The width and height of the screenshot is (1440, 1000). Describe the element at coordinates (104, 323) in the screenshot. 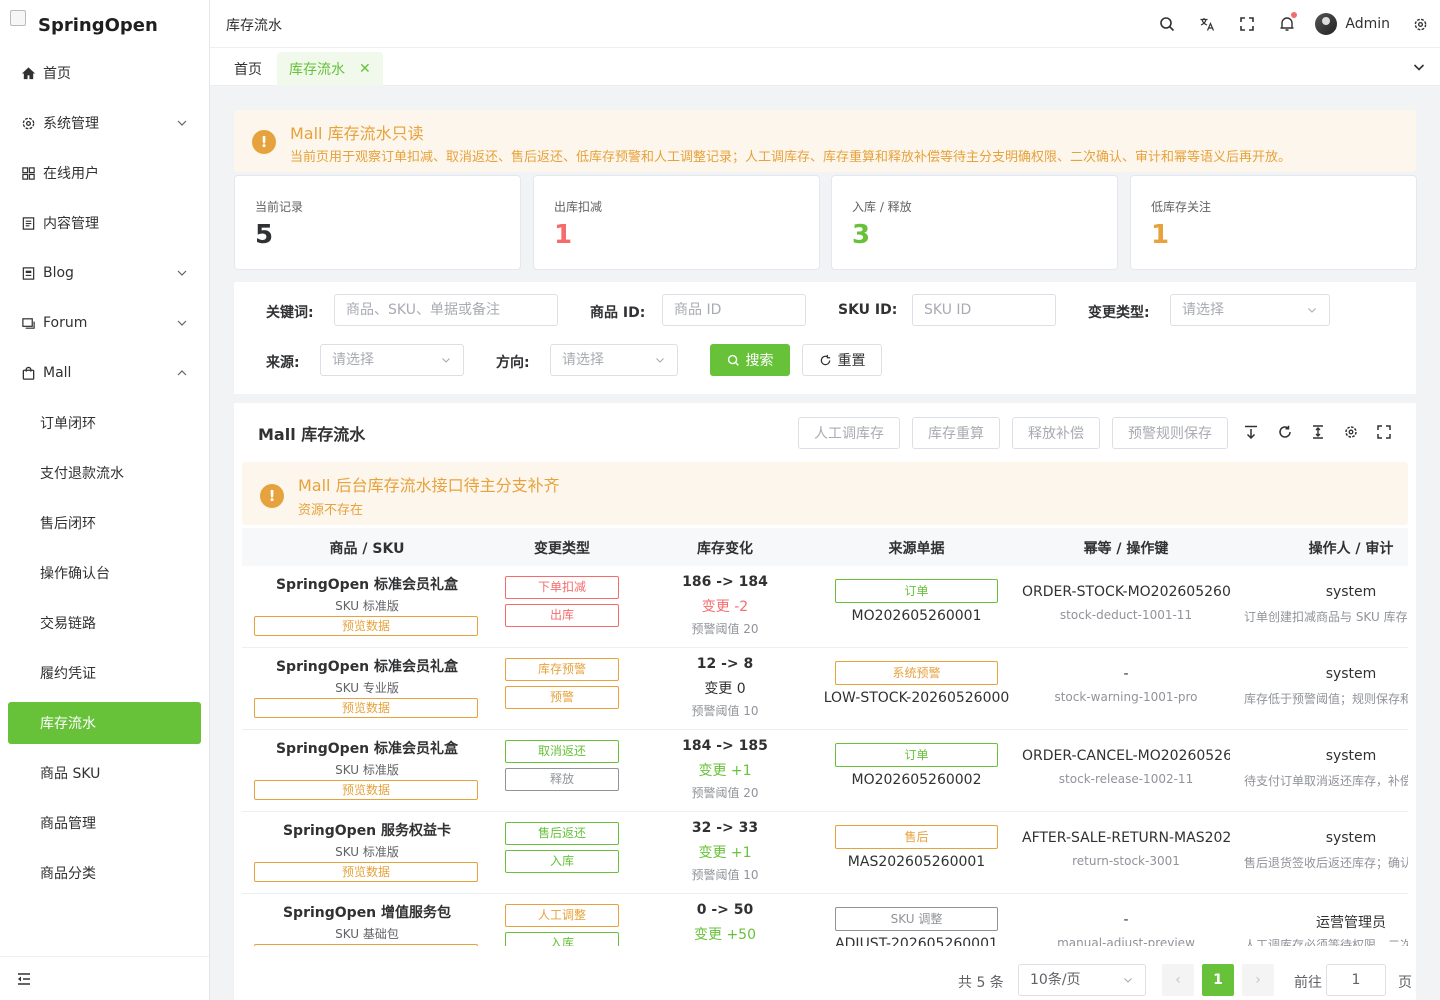

I see `sidebar-item-forum: Forum` at that location.